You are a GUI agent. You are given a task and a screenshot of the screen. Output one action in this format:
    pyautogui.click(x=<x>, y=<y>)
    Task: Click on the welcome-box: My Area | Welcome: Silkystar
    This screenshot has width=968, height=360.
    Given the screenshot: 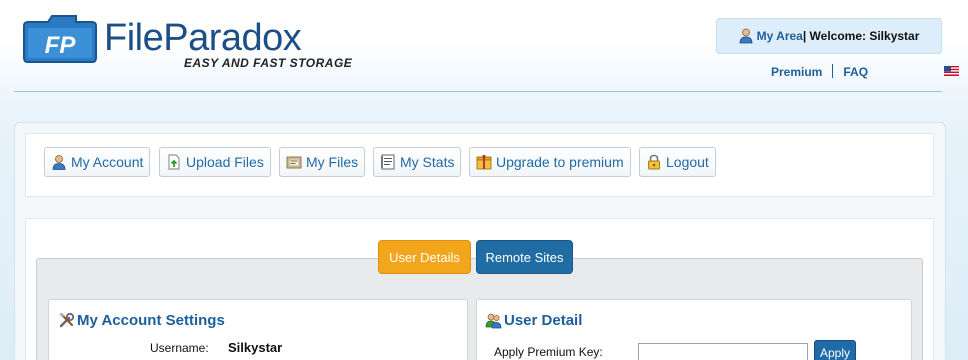 What is the action you would take?
    pyautogui.click(x=829, y=36)
    